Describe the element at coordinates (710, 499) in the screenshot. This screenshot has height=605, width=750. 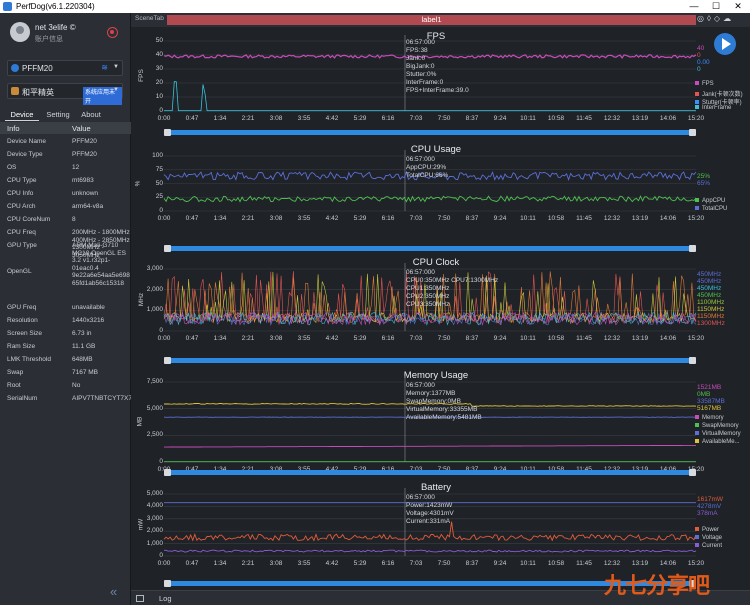
I see `current-value: 1617mW` at that location.